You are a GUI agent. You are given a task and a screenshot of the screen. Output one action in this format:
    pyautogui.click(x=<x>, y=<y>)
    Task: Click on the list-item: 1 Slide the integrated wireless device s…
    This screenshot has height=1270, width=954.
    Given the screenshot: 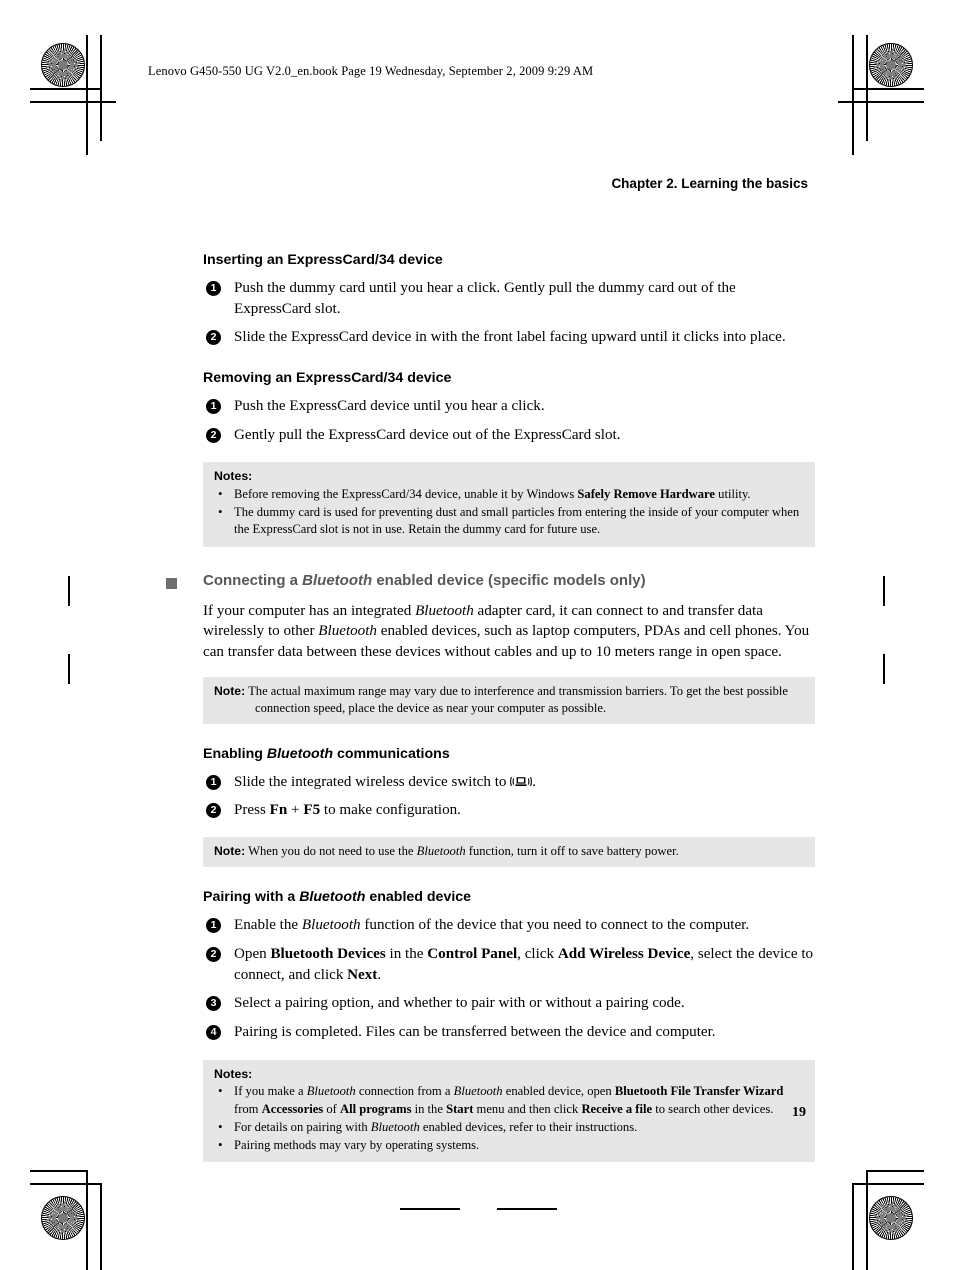 What is the action you would take?
    pyautogui.click(x=509, y=782)
    